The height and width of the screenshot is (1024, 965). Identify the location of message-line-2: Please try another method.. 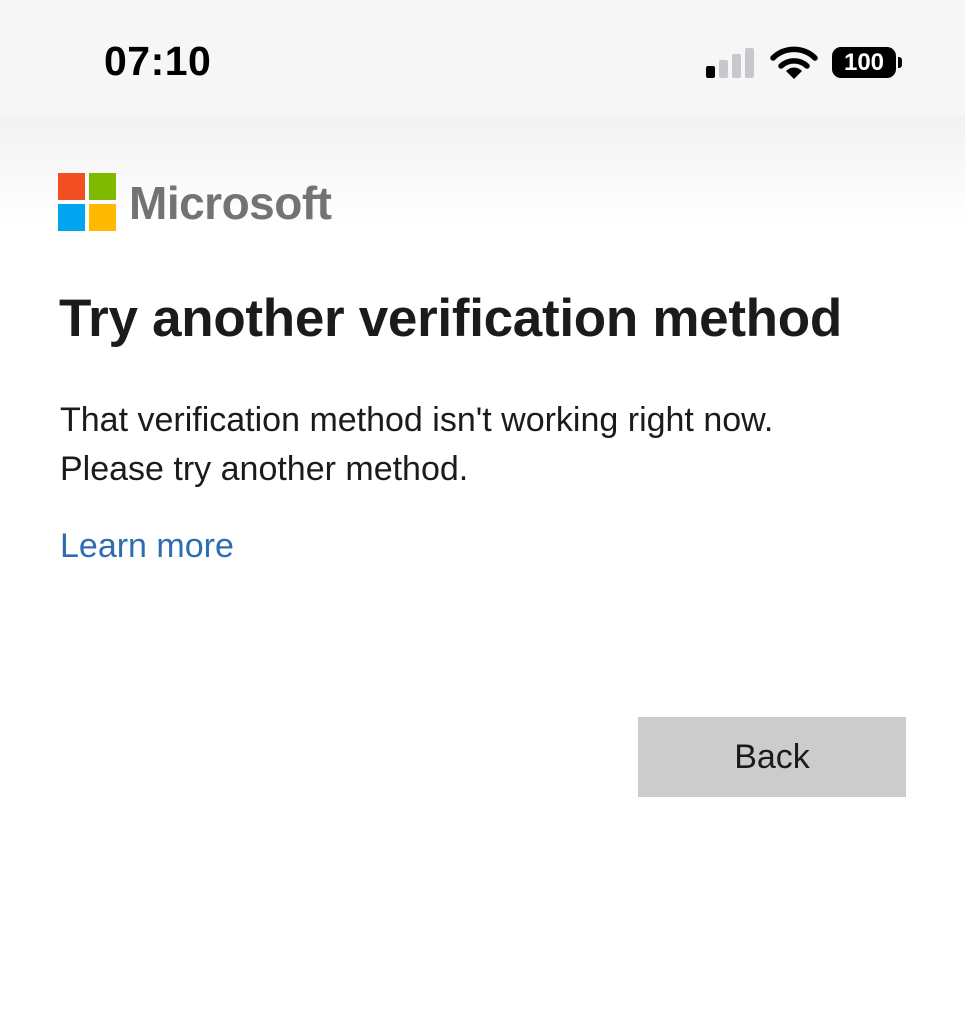
(264, 469).